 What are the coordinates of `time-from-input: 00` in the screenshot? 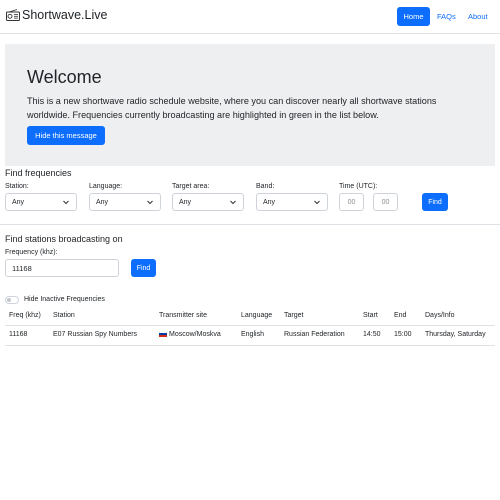 It's located at (351, 202).